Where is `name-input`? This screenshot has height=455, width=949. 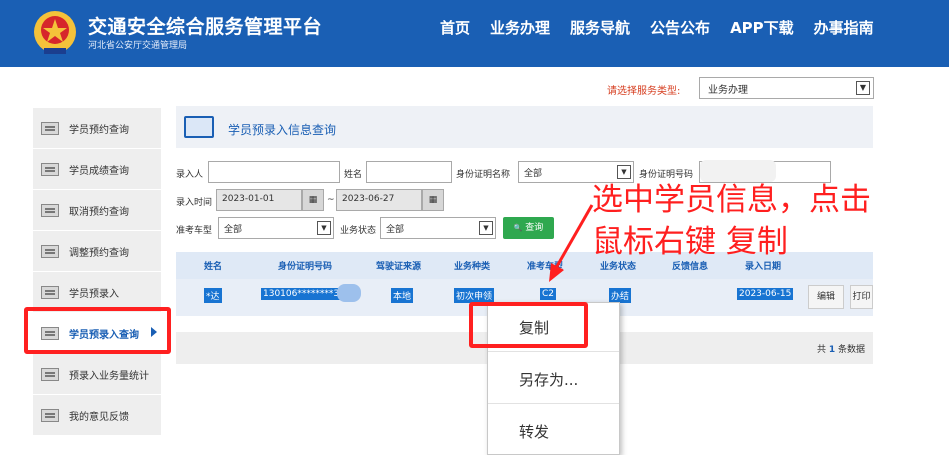
name-input is located at coordinates (409, 172).